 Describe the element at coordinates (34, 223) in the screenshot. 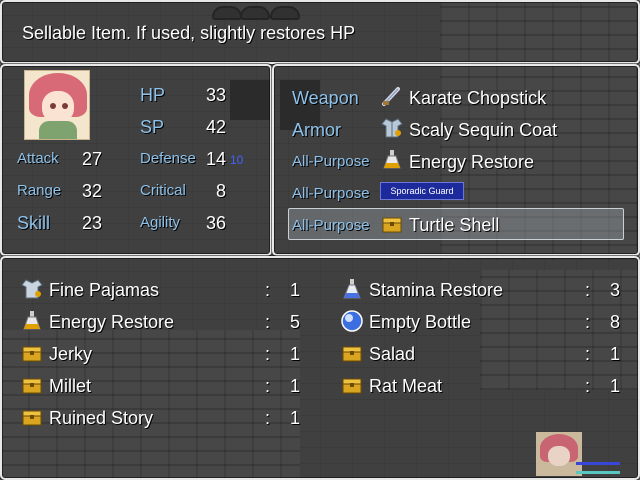

I see `skill-label: Skill` at that location.